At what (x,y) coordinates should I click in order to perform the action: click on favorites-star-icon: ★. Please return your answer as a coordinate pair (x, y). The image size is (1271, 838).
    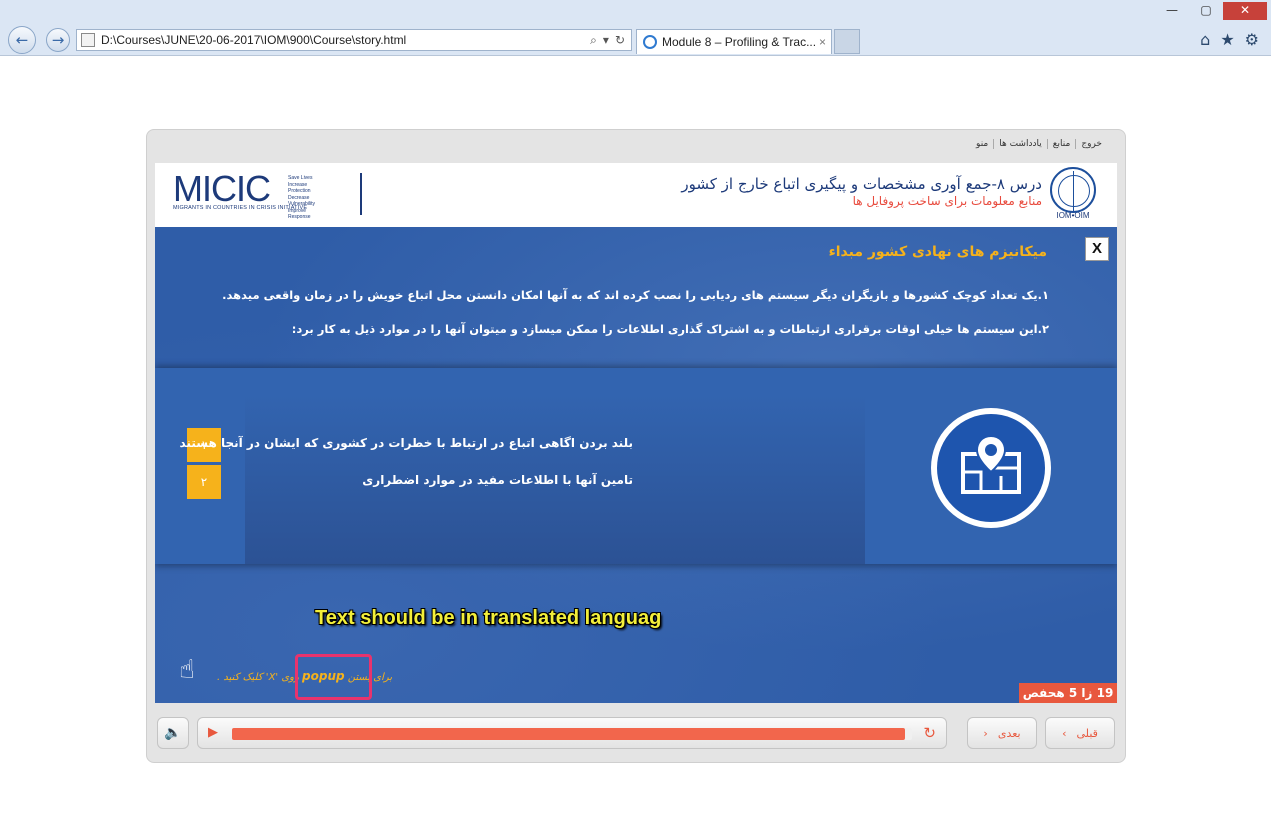
    Looking at the image, I should click on (1227, 39).